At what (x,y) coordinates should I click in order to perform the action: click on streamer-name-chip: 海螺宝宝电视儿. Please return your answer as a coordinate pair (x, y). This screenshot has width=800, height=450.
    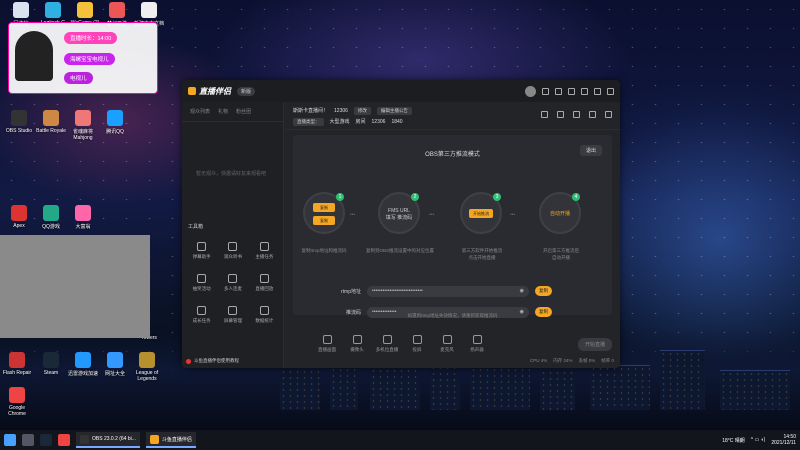
    Looking at the image, I should click on (89, 59).